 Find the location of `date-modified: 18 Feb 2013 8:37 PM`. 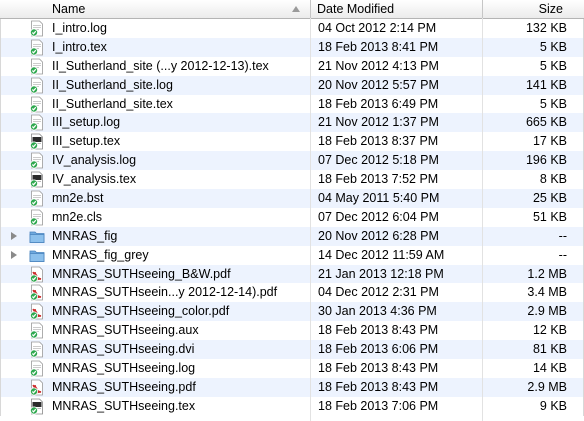

date-modified: 18 Feb 2013 8:37 PM is located at coordinates (378, 141).